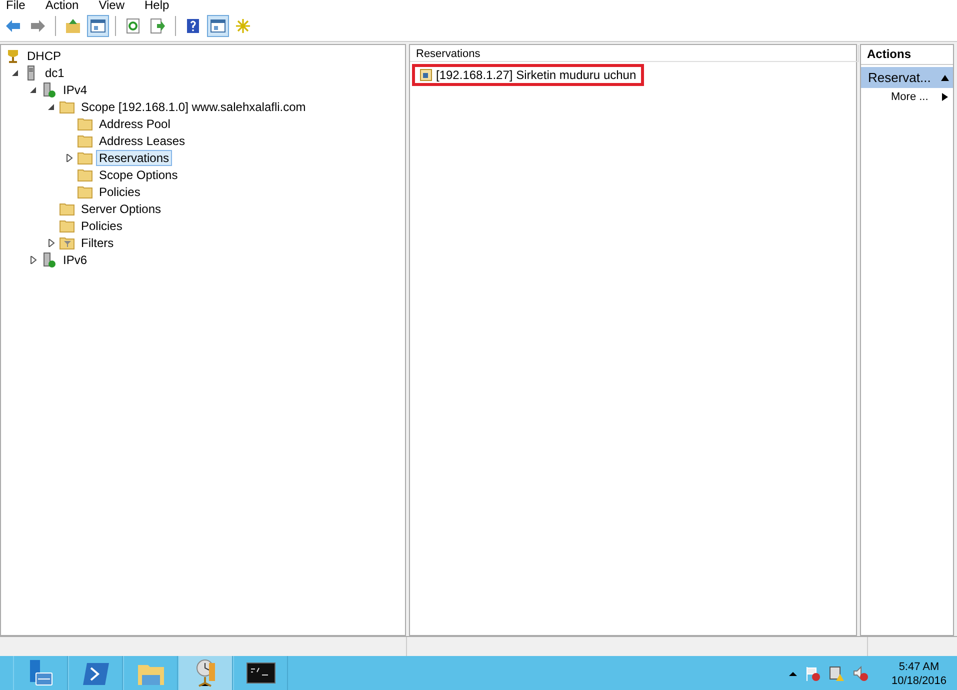  What do you see at coordinates (813, 674) in the screenshot?
I see `flag-error-icon` at bounding box center [813, 674].